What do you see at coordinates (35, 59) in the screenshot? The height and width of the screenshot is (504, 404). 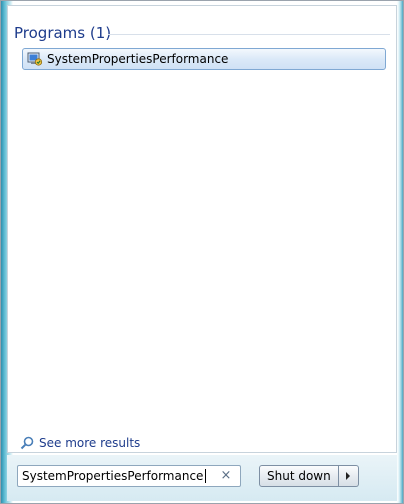 I see `system-properties-icon` at bounding box center [35, 59].